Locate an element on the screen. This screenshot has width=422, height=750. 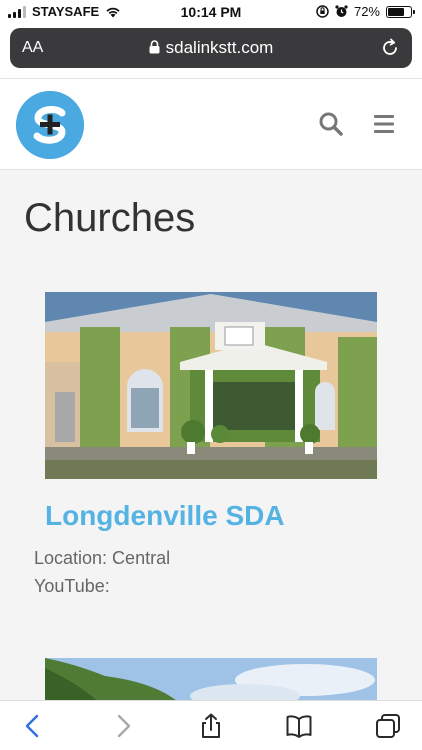
battery-percent: 72% is located at coordinates (366, 11).